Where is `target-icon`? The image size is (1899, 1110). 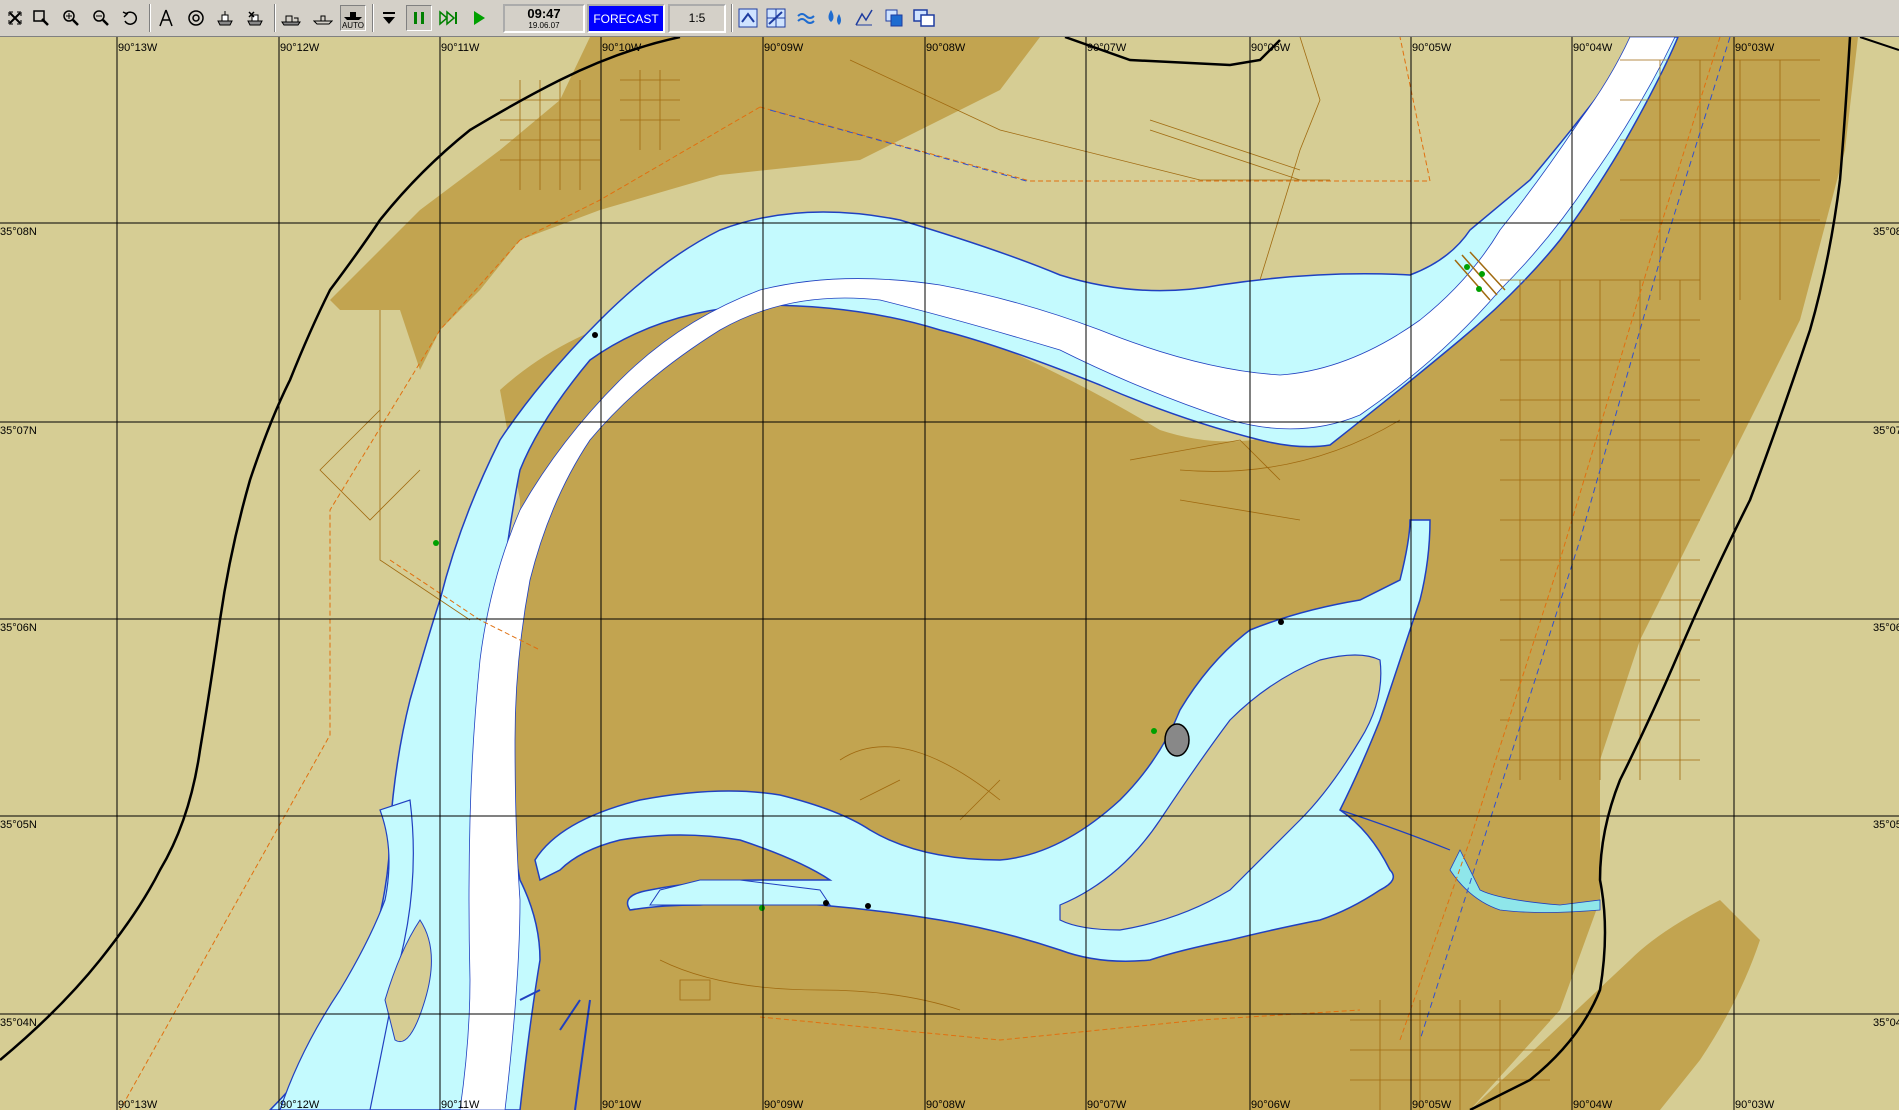 target-icon is located at coordinates (196, 18).